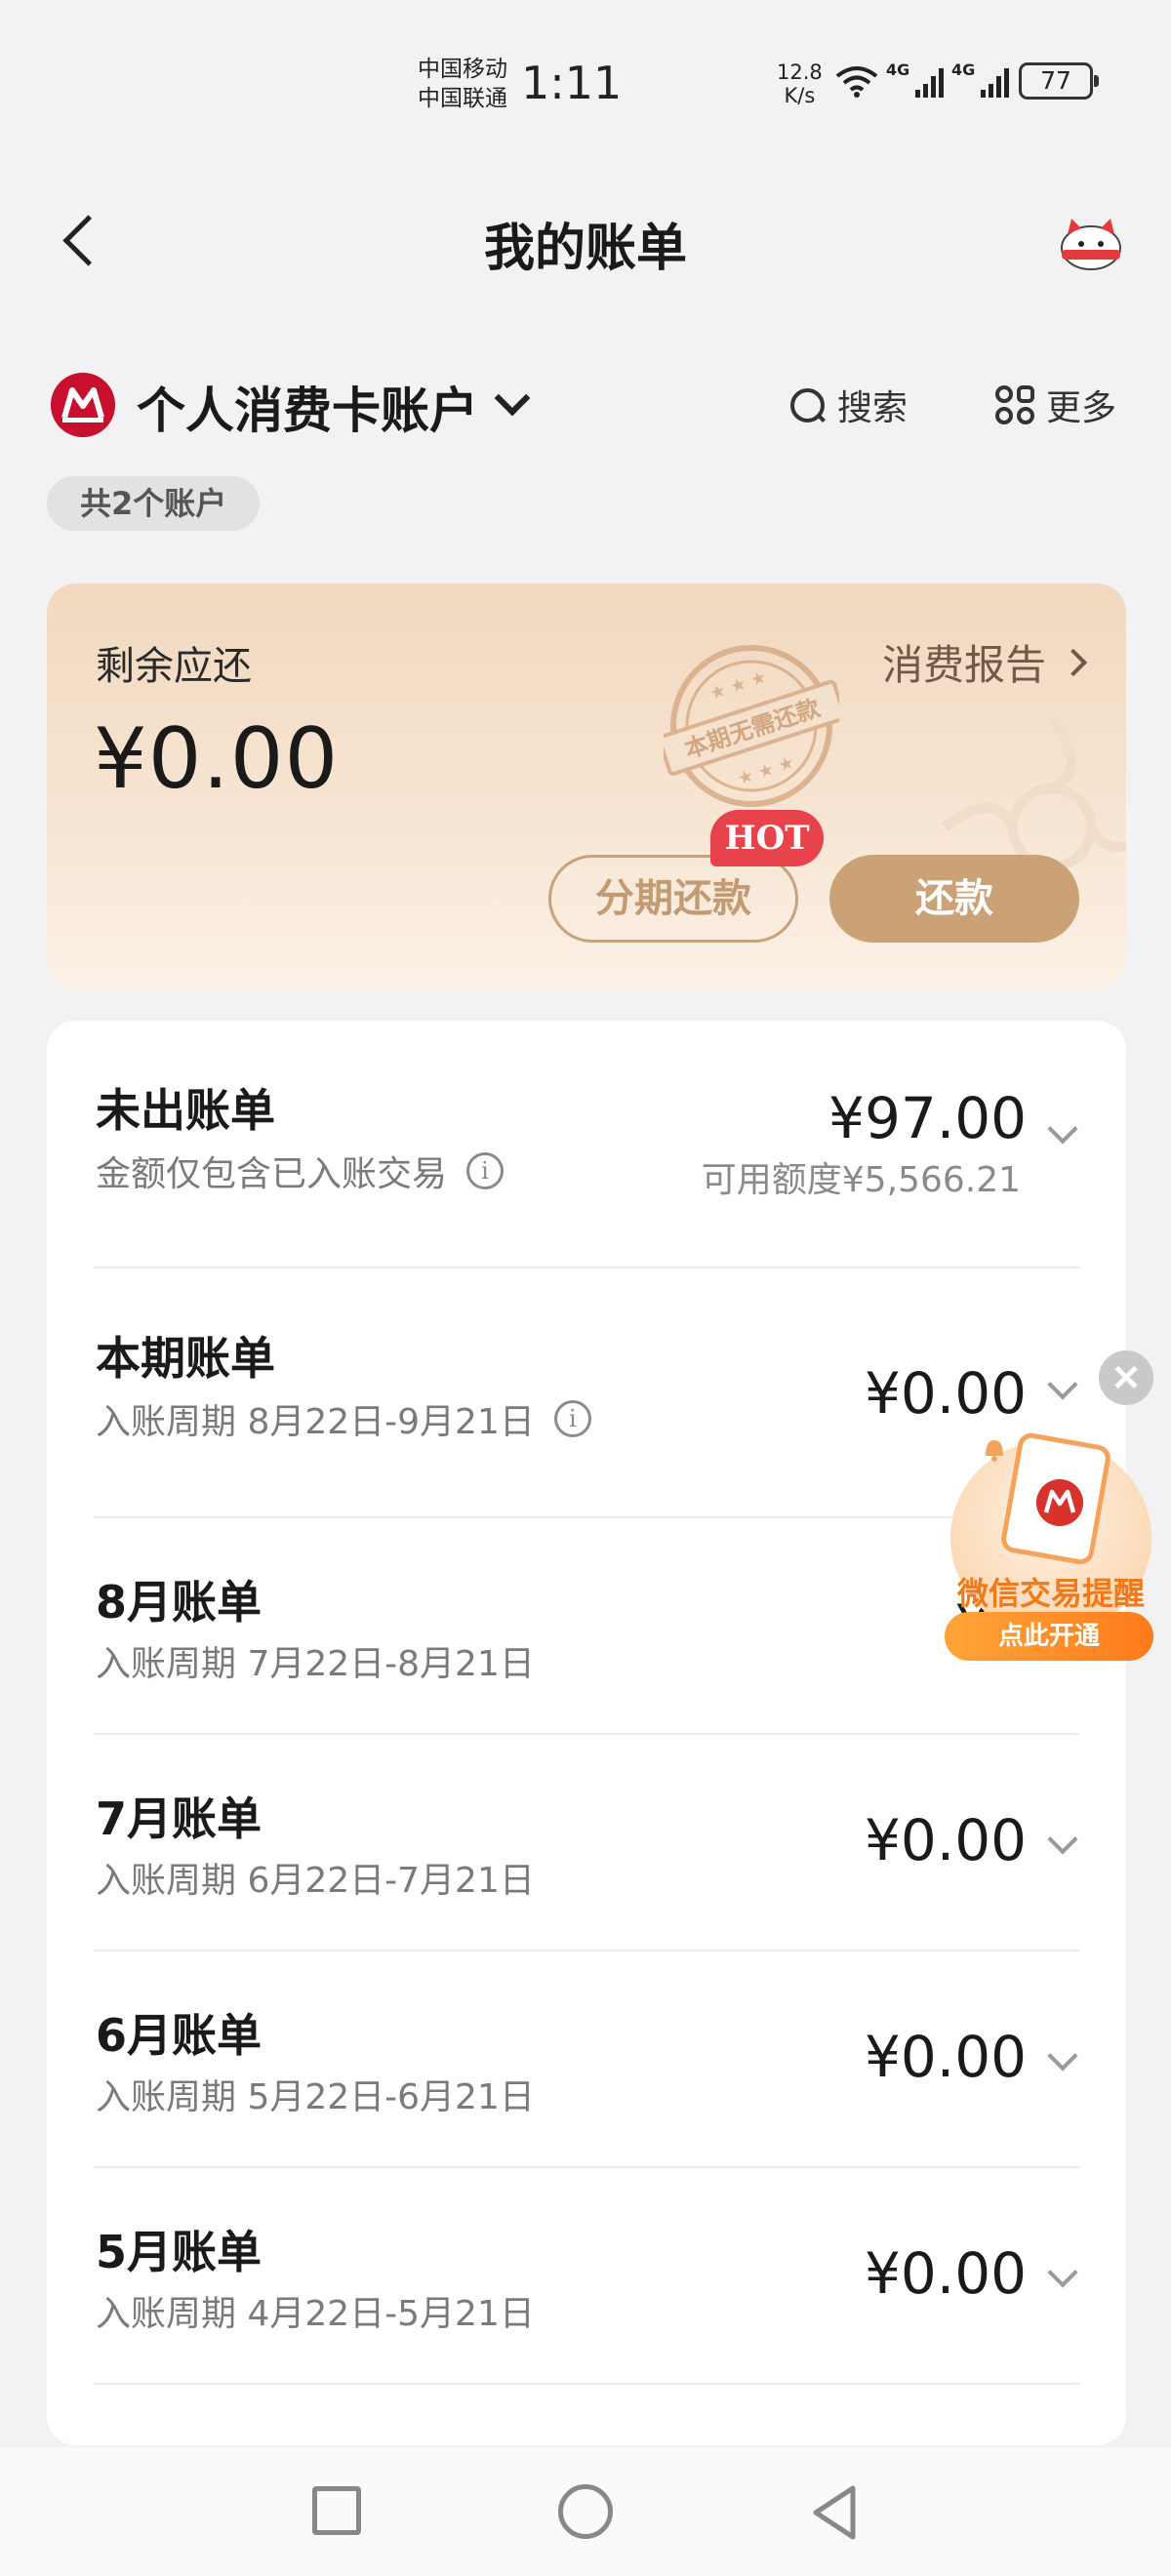  Describe the element at coordinates (807, 404) in the screenshot. I see `search-icon` at that location.